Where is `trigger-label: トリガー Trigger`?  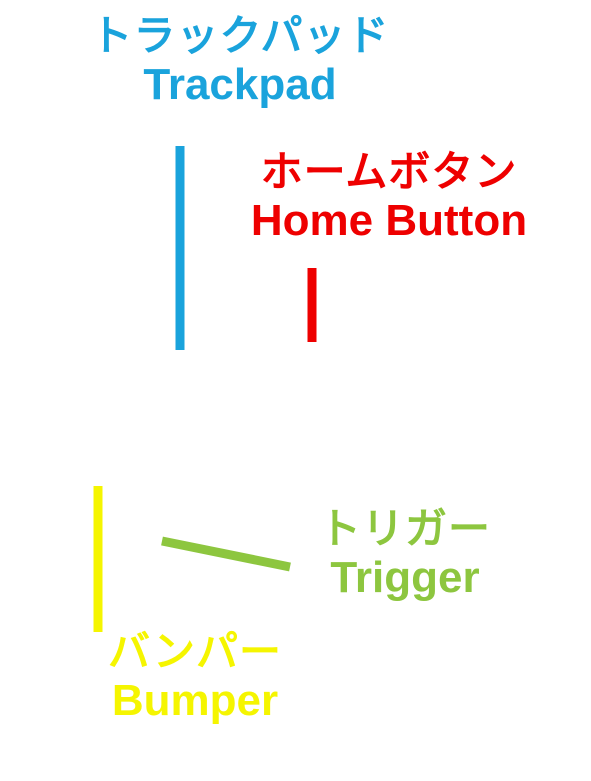
trigger-label: トリガー Trigger is located at coordinates (405, 554).